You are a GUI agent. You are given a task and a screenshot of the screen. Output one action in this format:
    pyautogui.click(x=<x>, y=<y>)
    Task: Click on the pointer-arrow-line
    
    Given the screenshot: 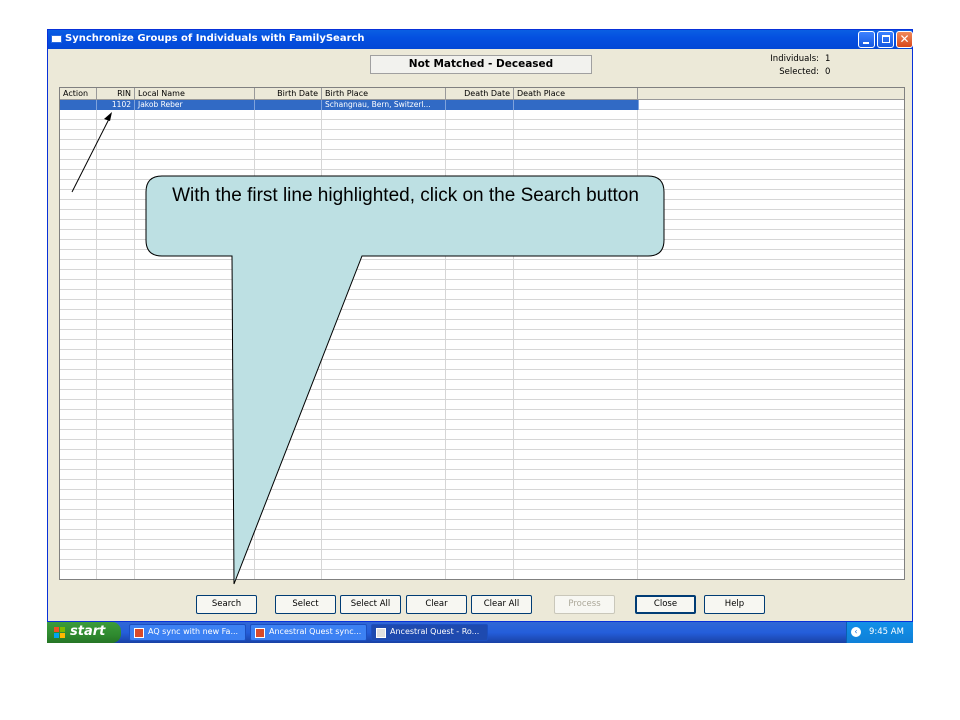 What is the action you would take?
    pyautogui.click(x=91, y=154)
    